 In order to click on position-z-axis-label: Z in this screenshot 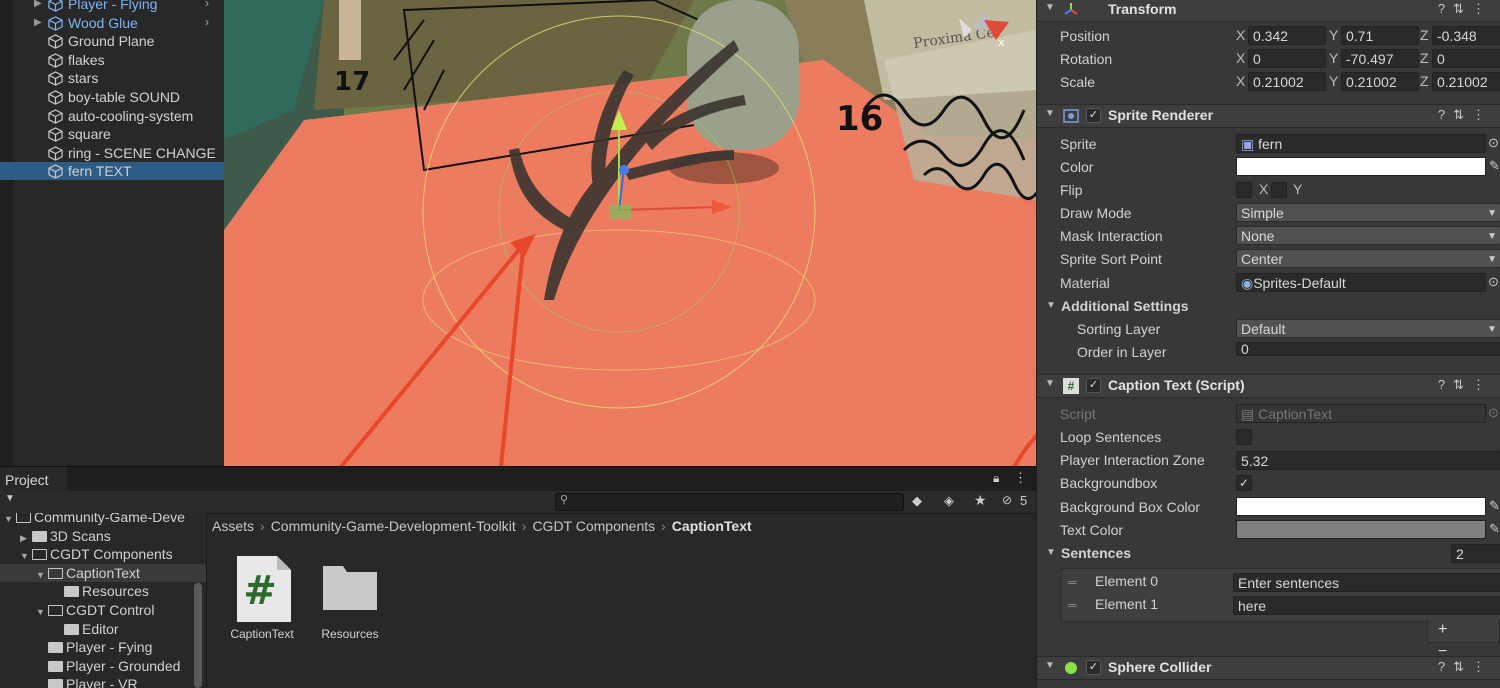, I will do `click(1424, 35)`.